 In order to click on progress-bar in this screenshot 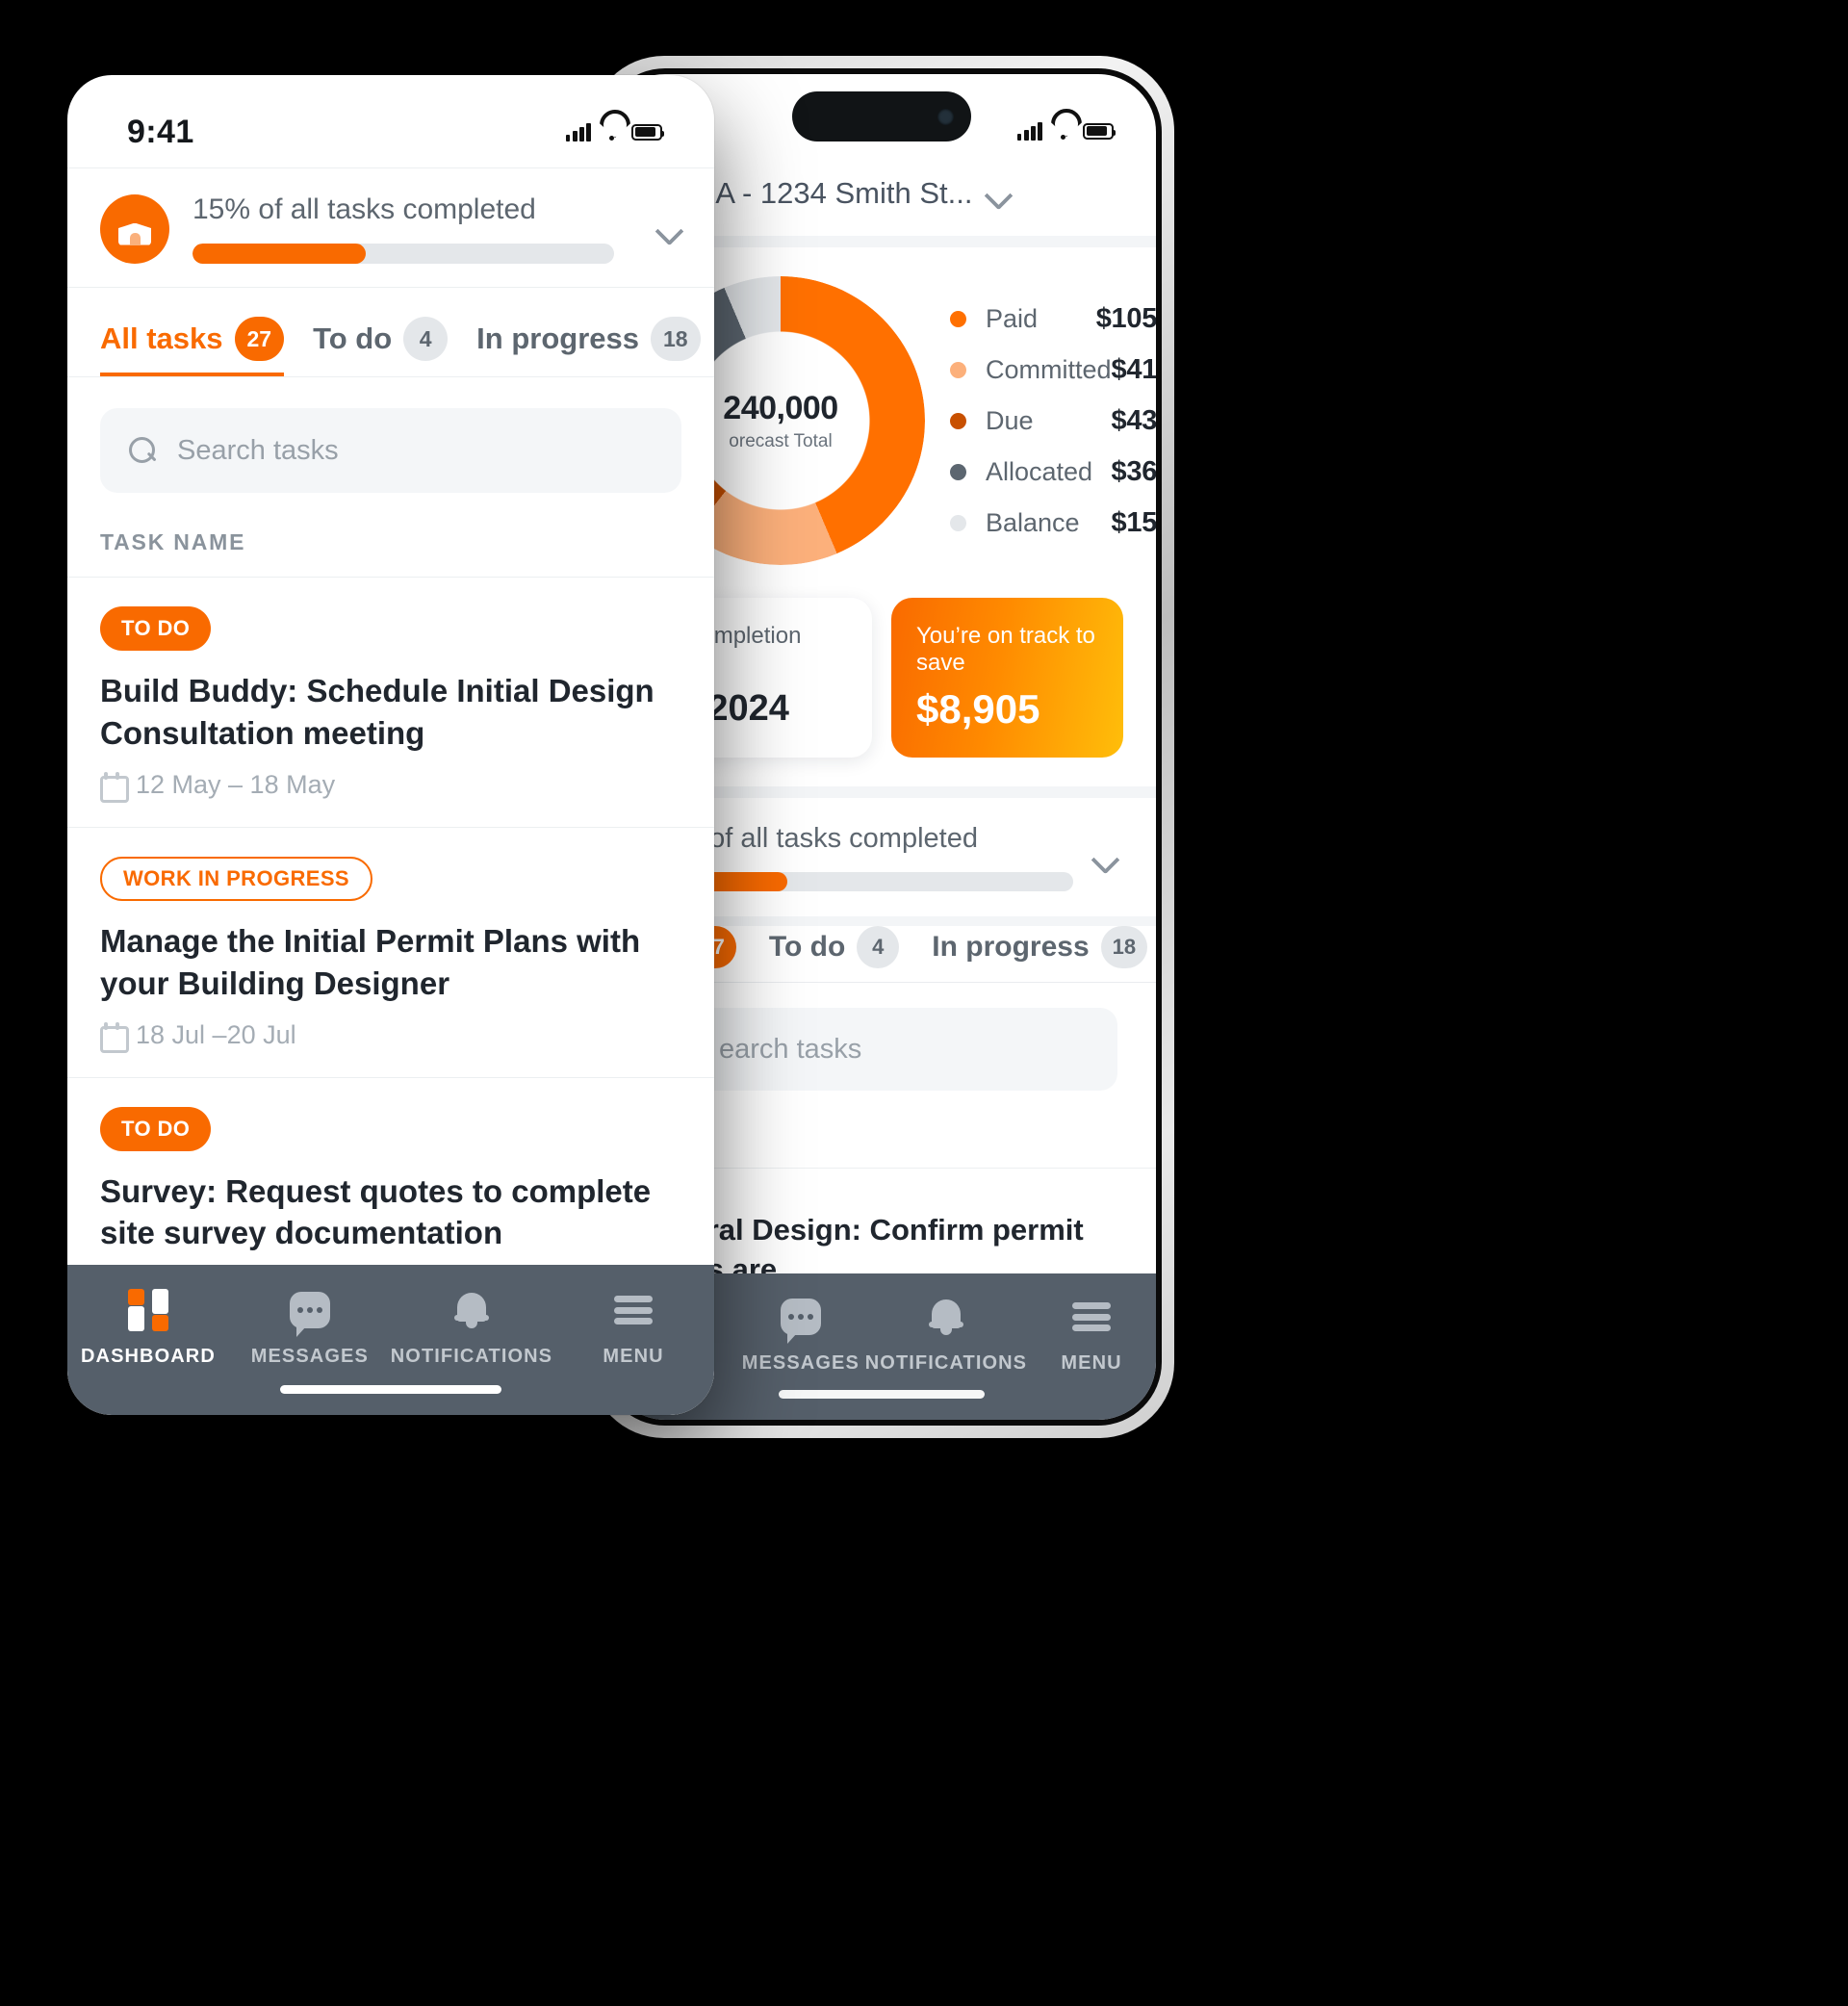, I will do `click(403, 254)`.